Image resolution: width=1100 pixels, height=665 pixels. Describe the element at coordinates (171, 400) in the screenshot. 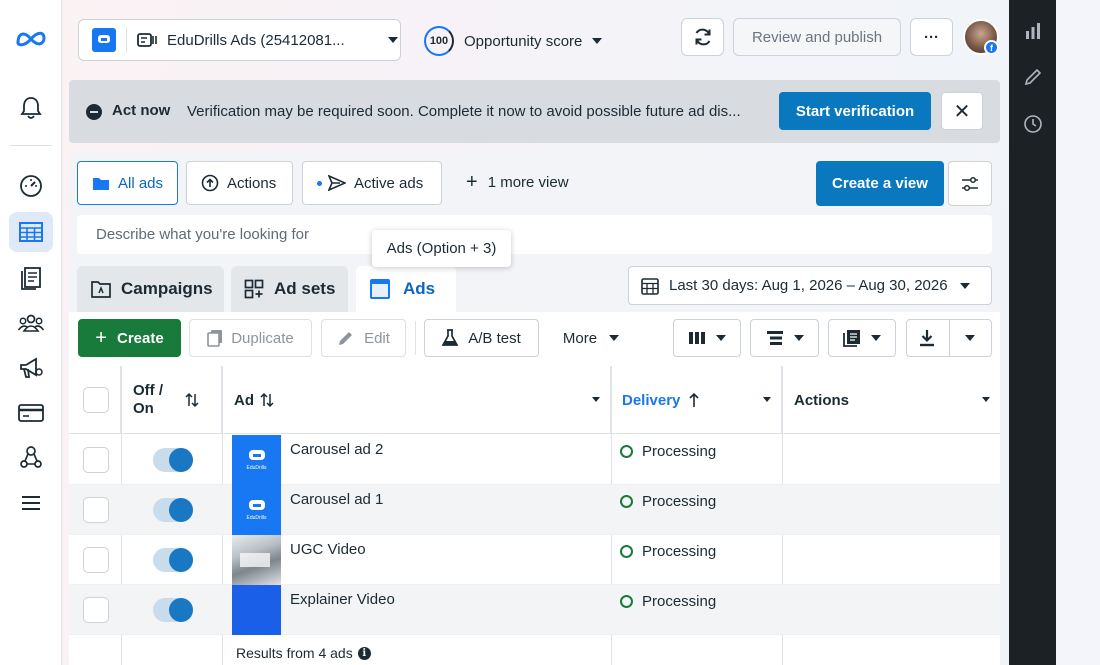

I see `toggle-column-header: Off / On` at that location.